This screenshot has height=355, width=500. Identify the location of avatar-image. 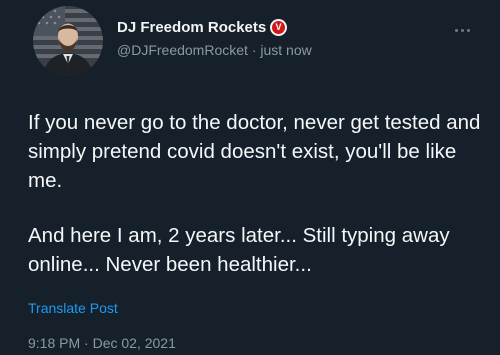
(68, 41).